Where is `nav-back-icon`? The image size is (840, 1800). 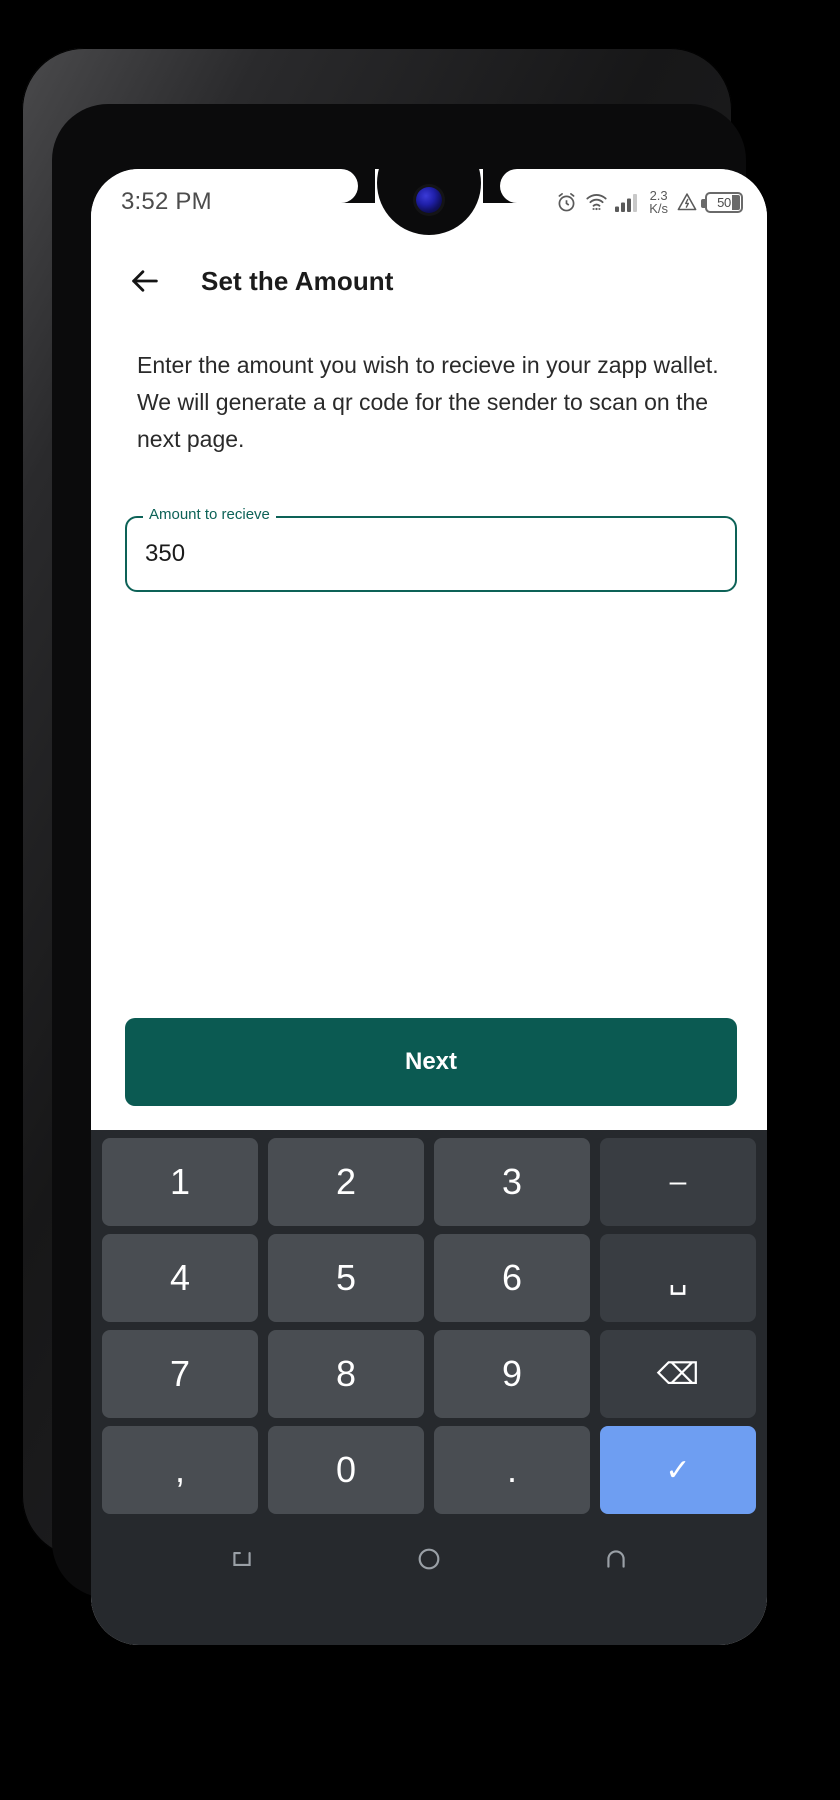
nav-back-icon is located at coordinates (615, 1559).